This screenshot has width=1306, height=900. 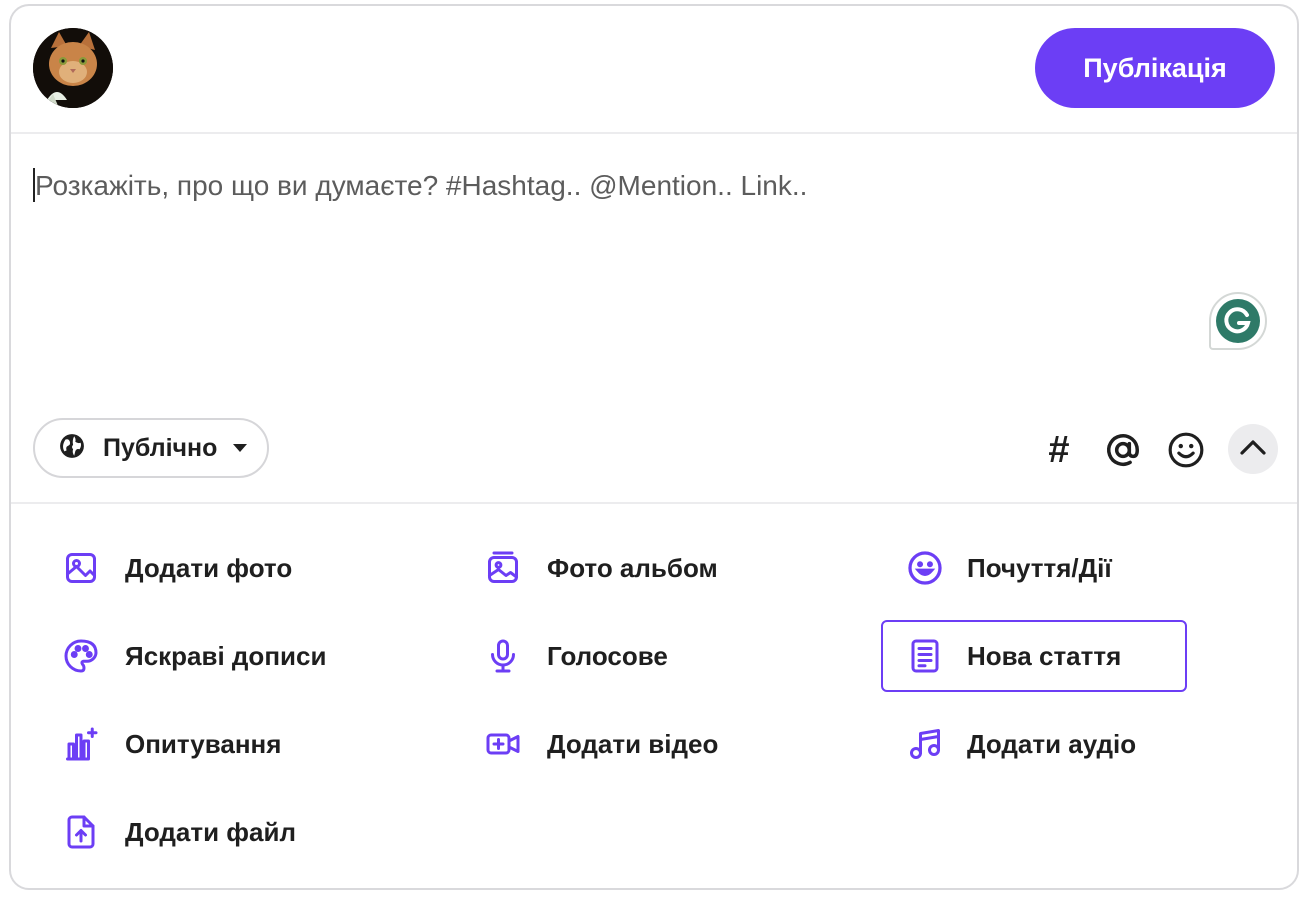 I want to click on caret-down-icon, so click(x=240, y=448).